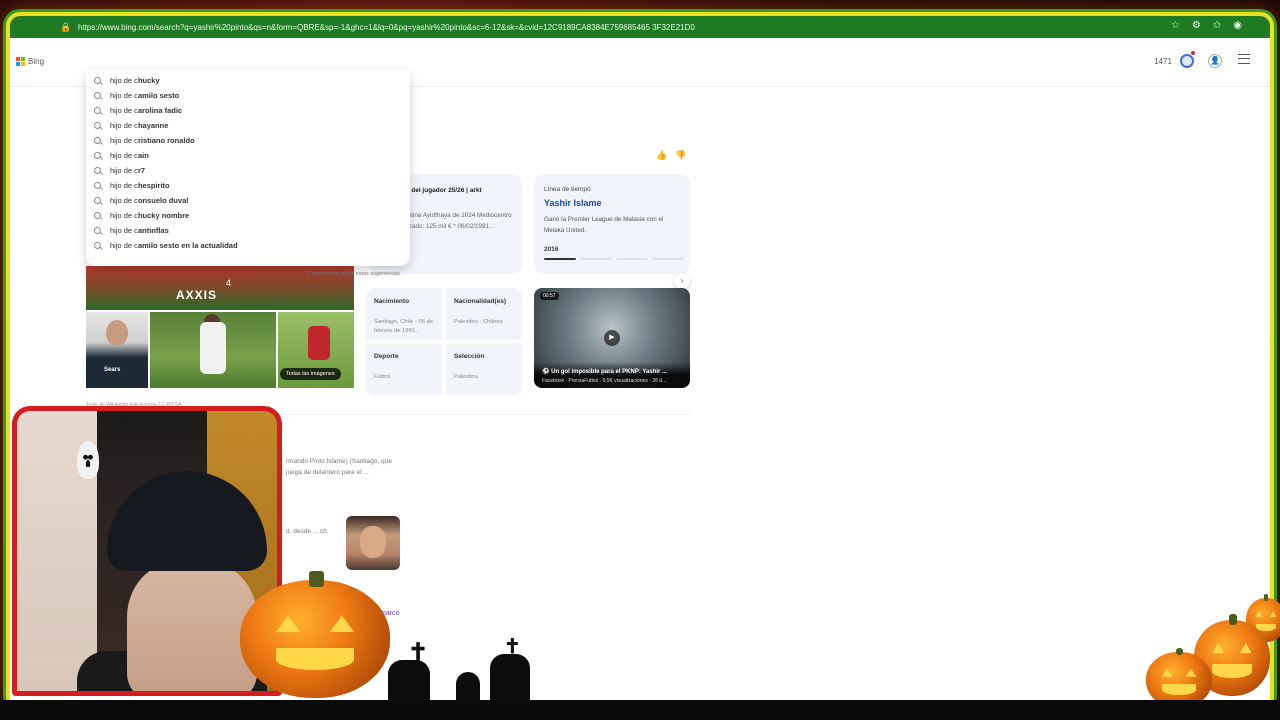 This screenshot has height=720, width=1280. What do you see at coordinates (1174, 59) in the screenshot?
I see `rewards: 1471` at bounding box center [1174, 59].